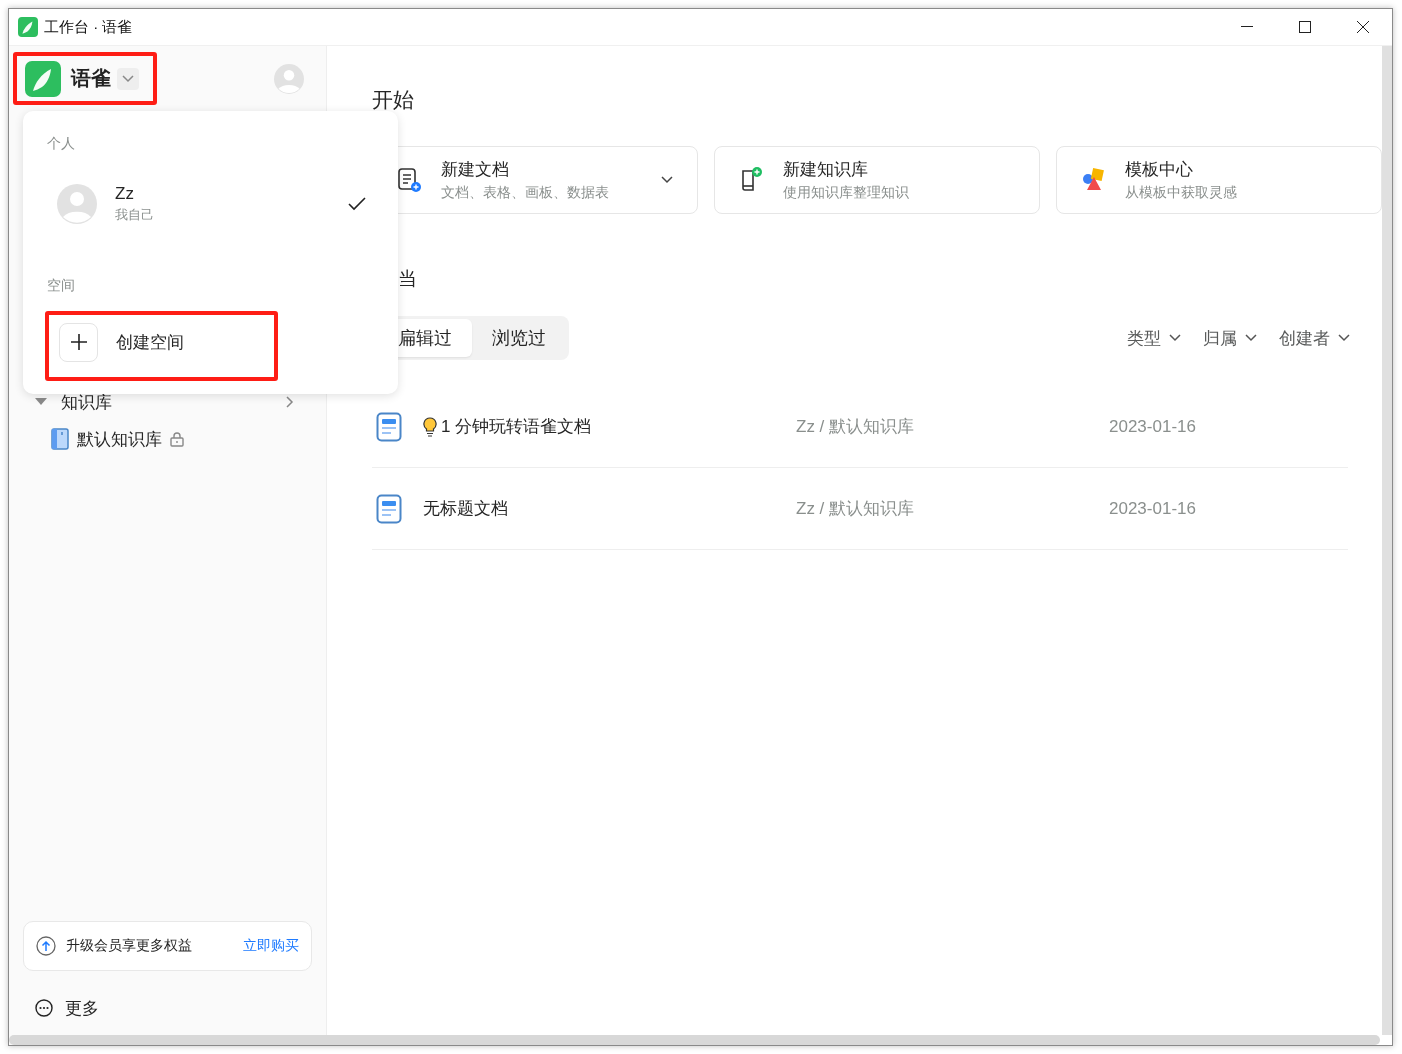 Image resolution: width=1402 pixels, height=1054 pixels. What do you see at coordinates (67, 1008) in the screenshot?
I see `more-button: 更多` at bounding box center [67, 1008].